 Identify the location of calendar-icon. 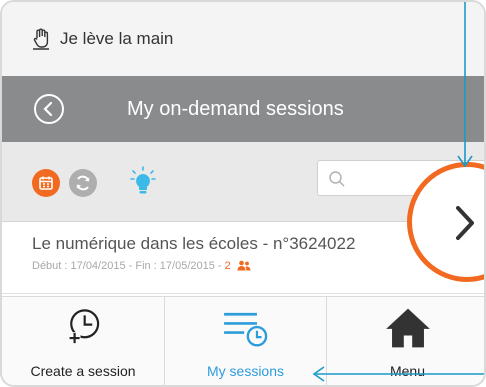
(46, 183).